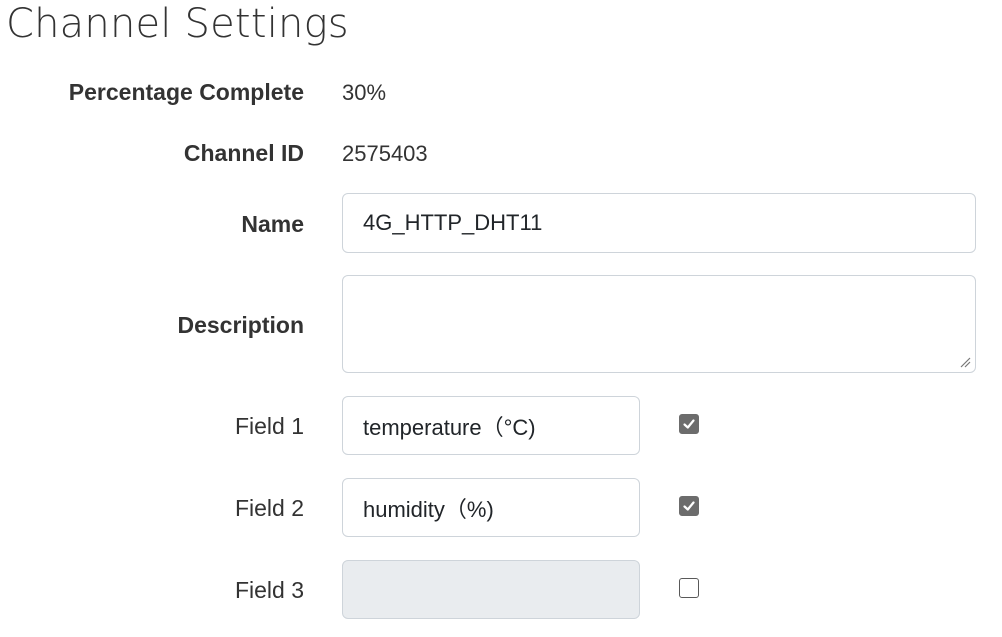 The width and height of the screenshot is (1002, 637). What do you see at coordinates (385, 153) in the screenshot?
I see `channel-id-value: 2575403` at bounding box center [385, 153].